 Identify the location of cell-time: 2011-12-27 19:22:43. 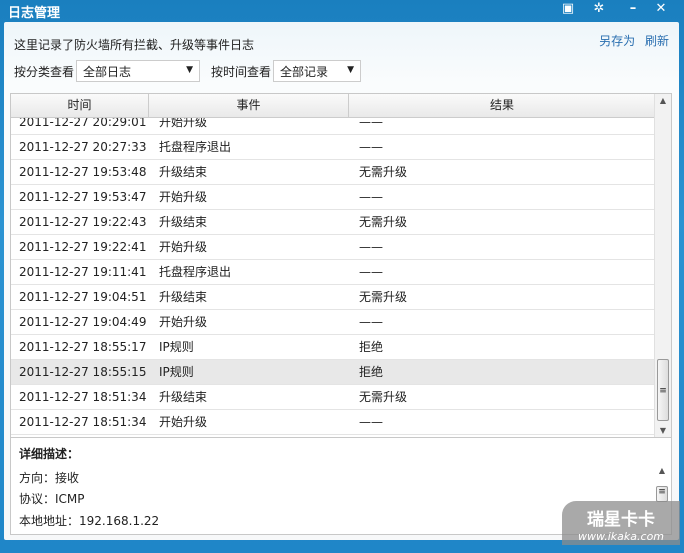
(83, 222).